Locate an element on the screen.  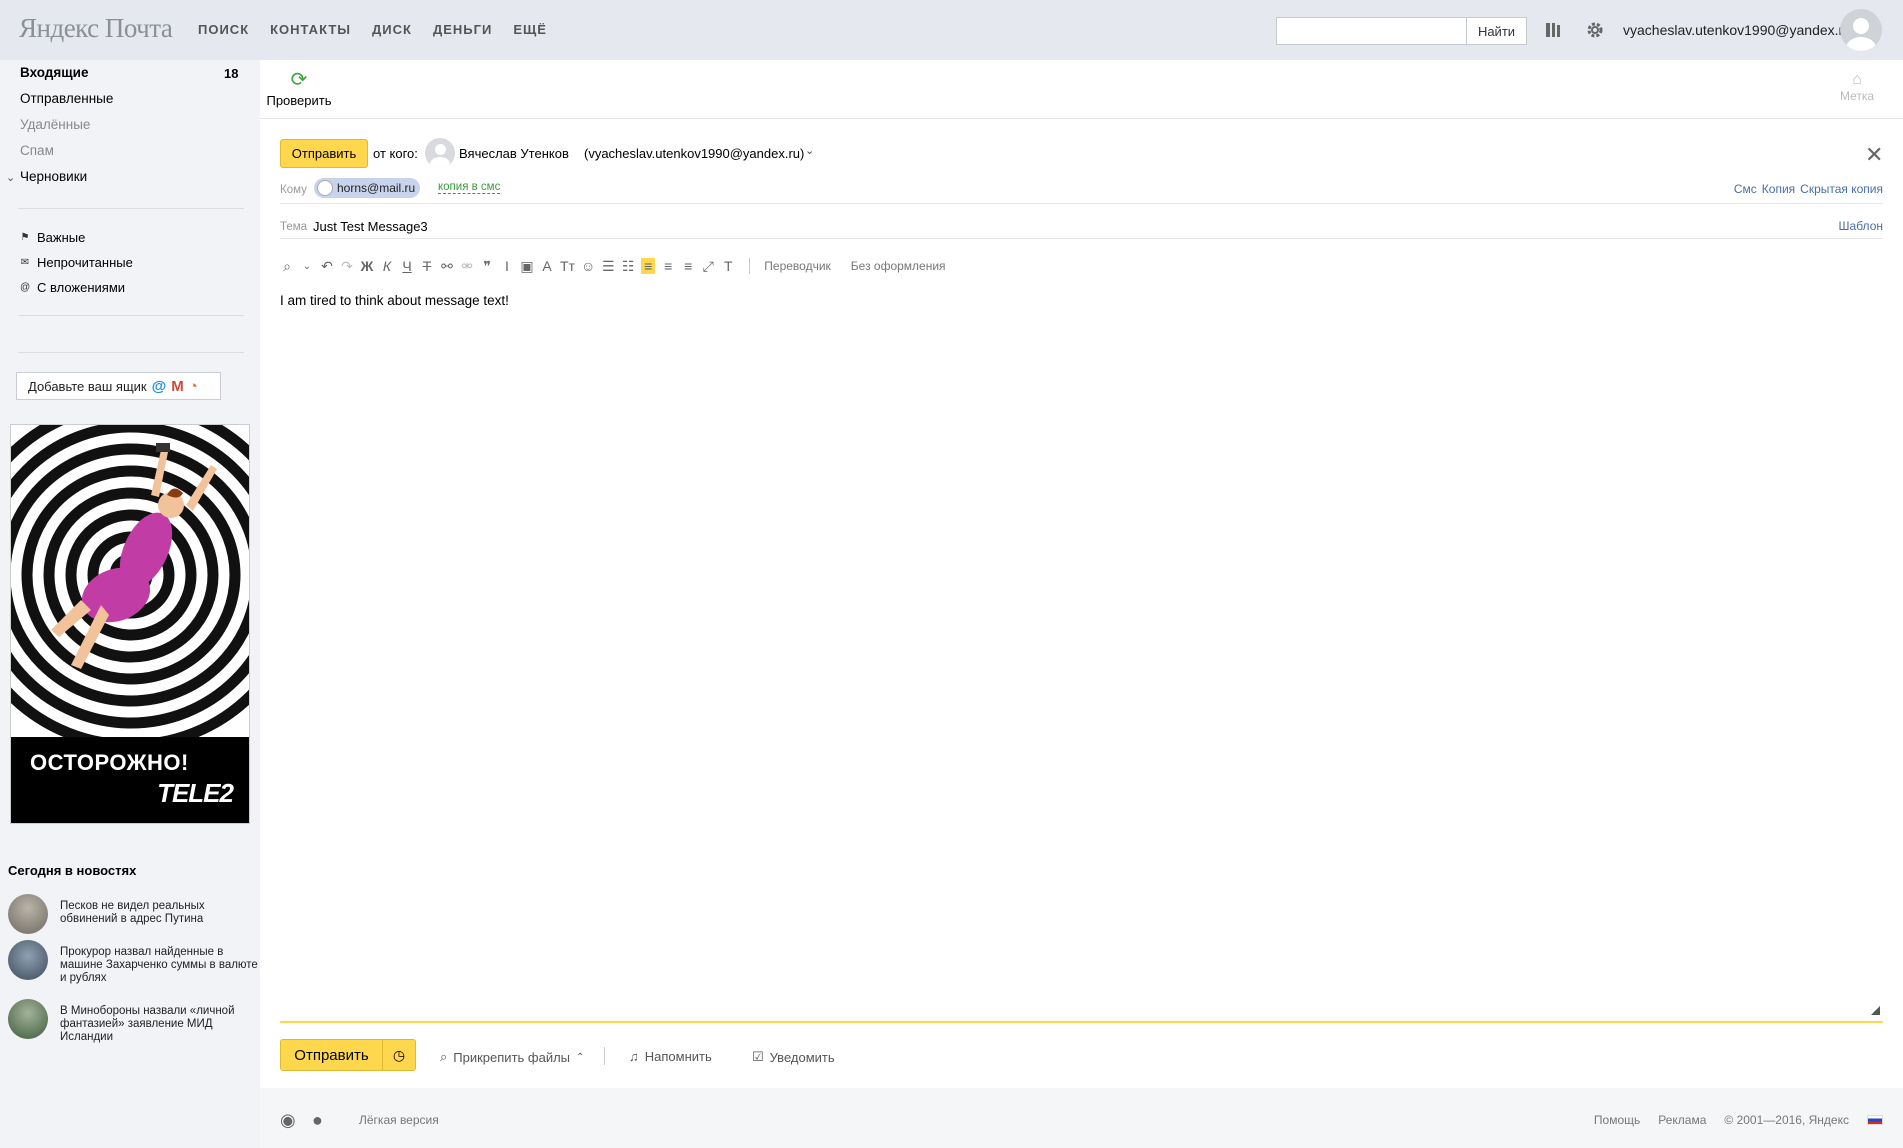
news-section-title: Сегодня в новостях is located at coordinates (72, 870).